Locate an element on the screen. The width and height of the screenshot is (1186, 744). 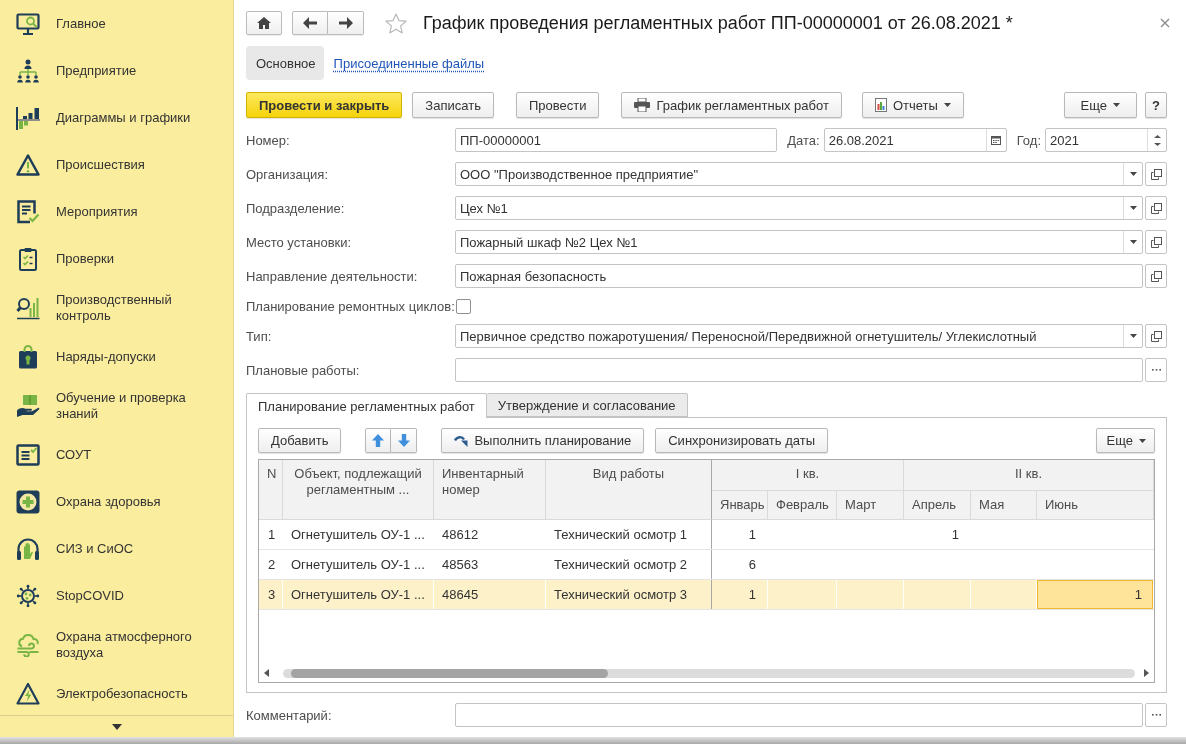
window-title: График проведения регламентных работ ПП-00000001 от 26.08.2021 * is located at coordinates (718, 23).